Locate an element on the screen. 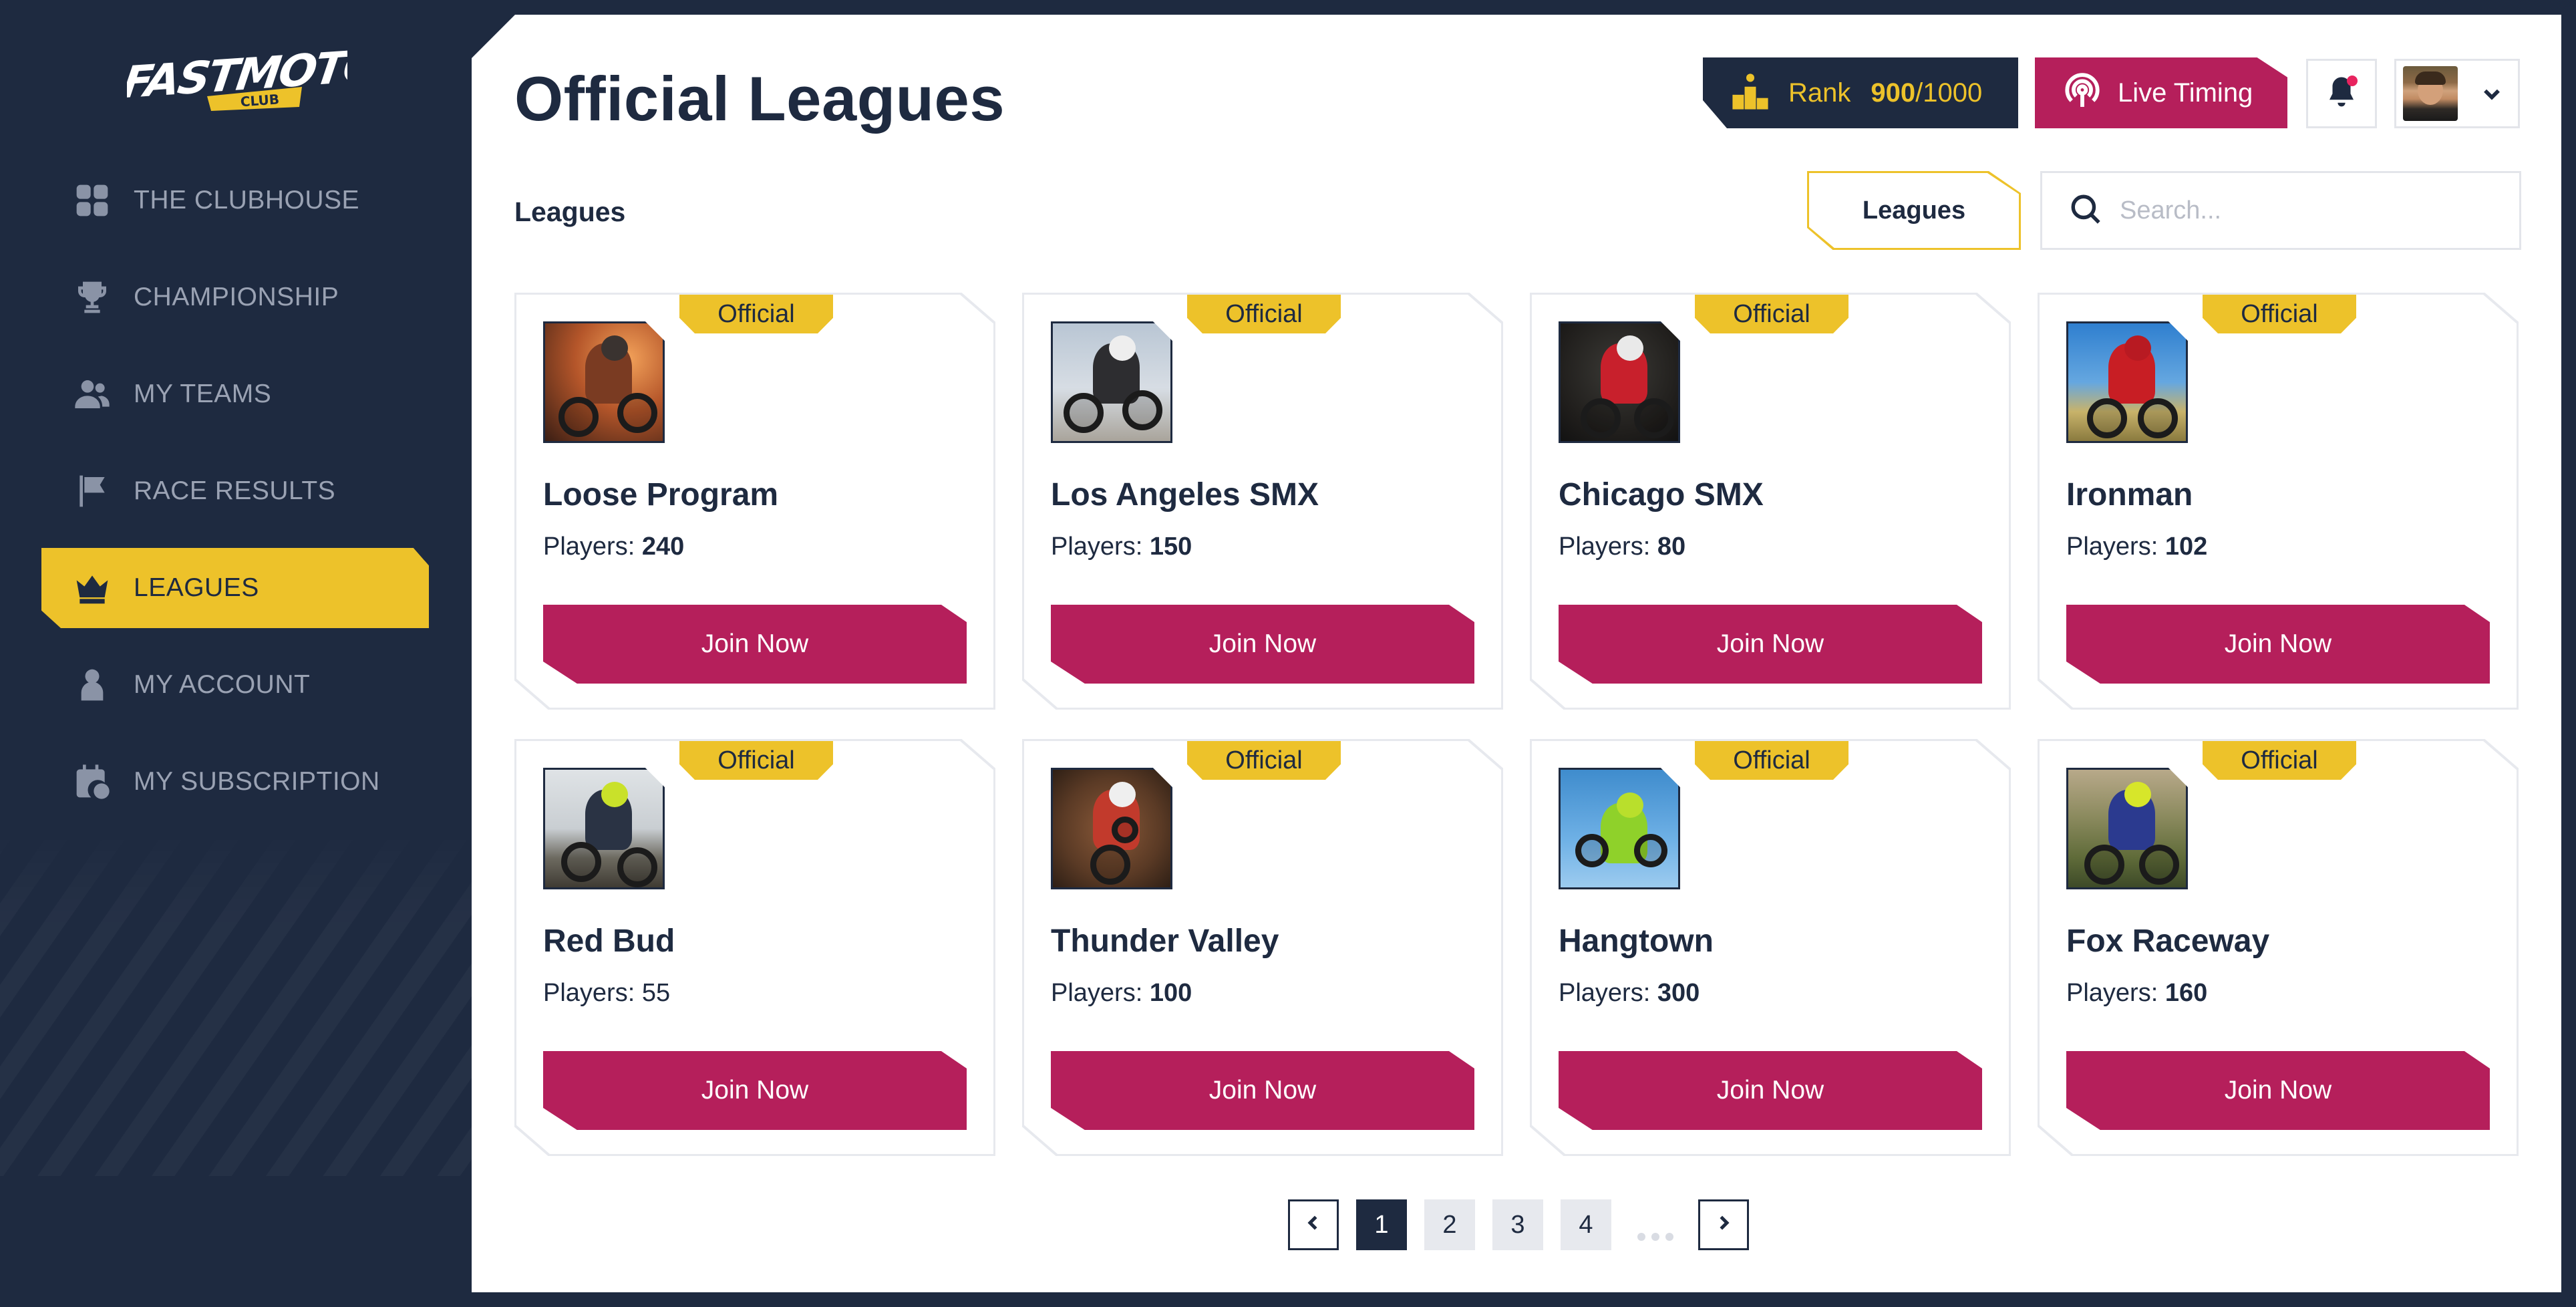 The height and width of the screenshot is (1307, 2576). trophy-icon is located at coordinates (92, 297).